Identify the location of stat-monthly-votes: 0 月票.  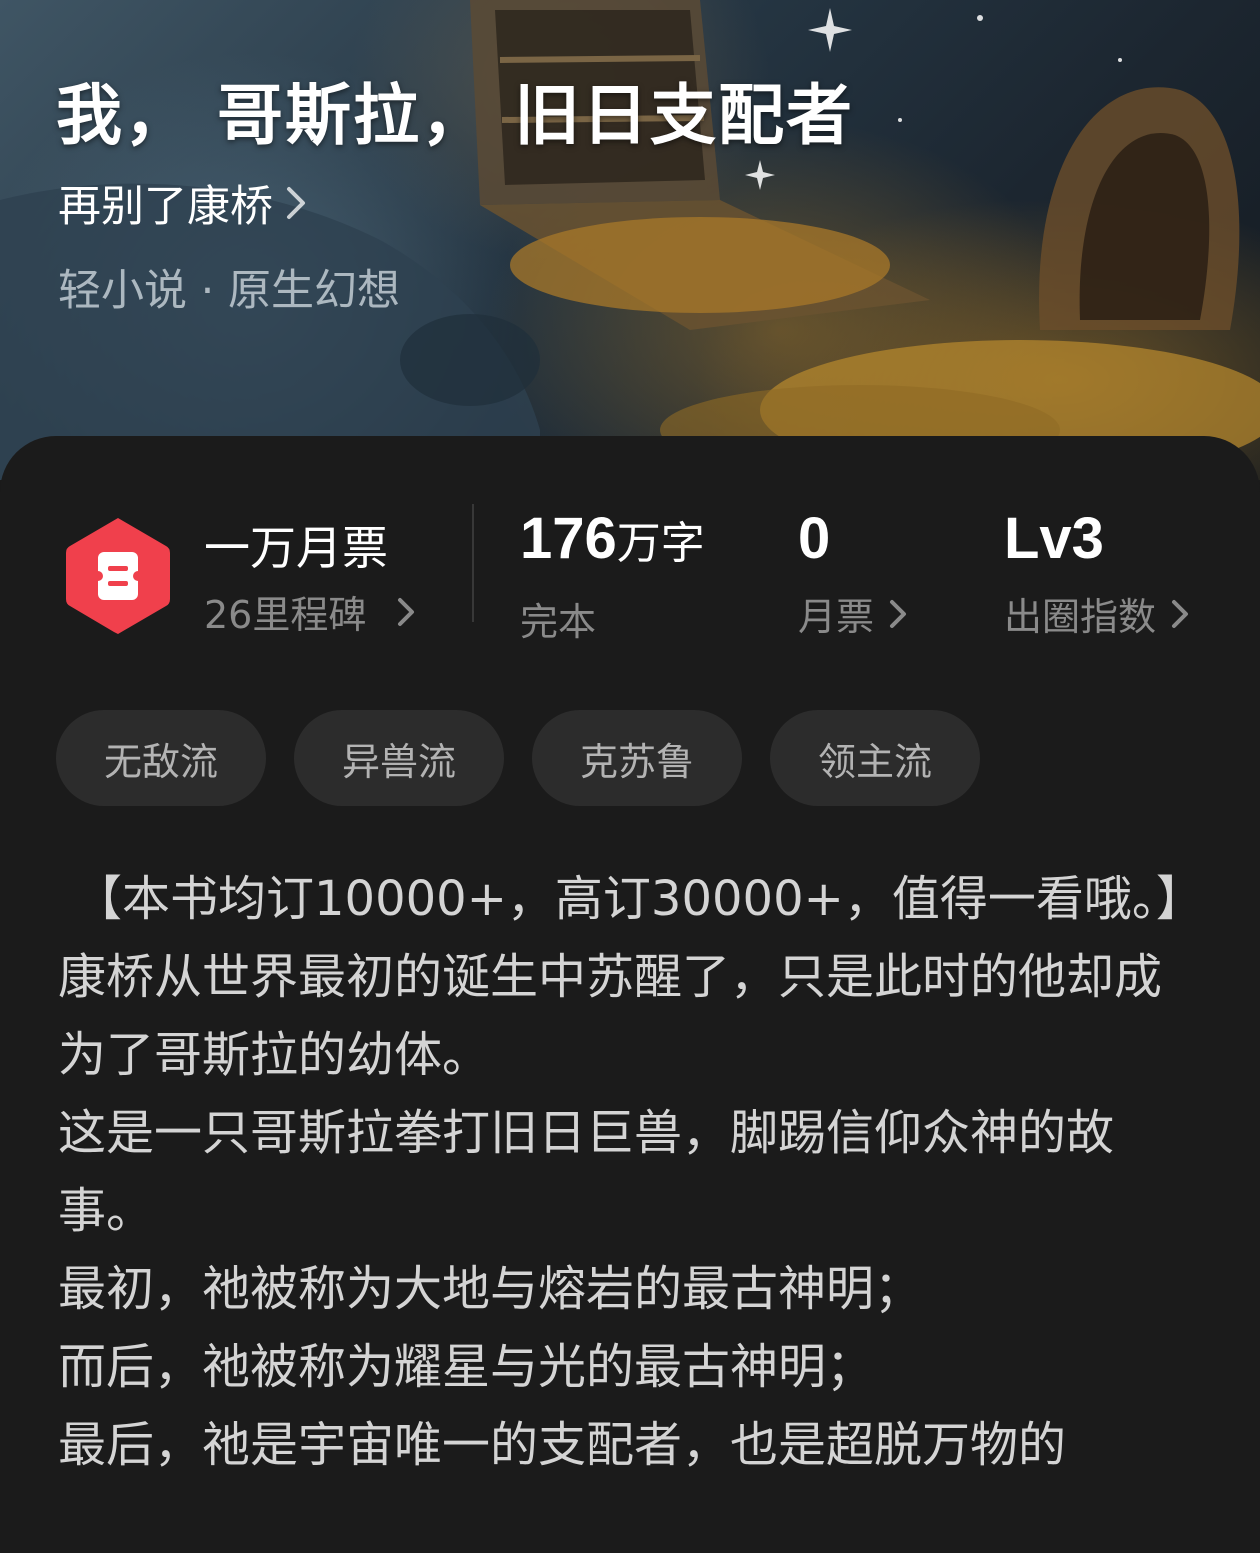
(853, 573).